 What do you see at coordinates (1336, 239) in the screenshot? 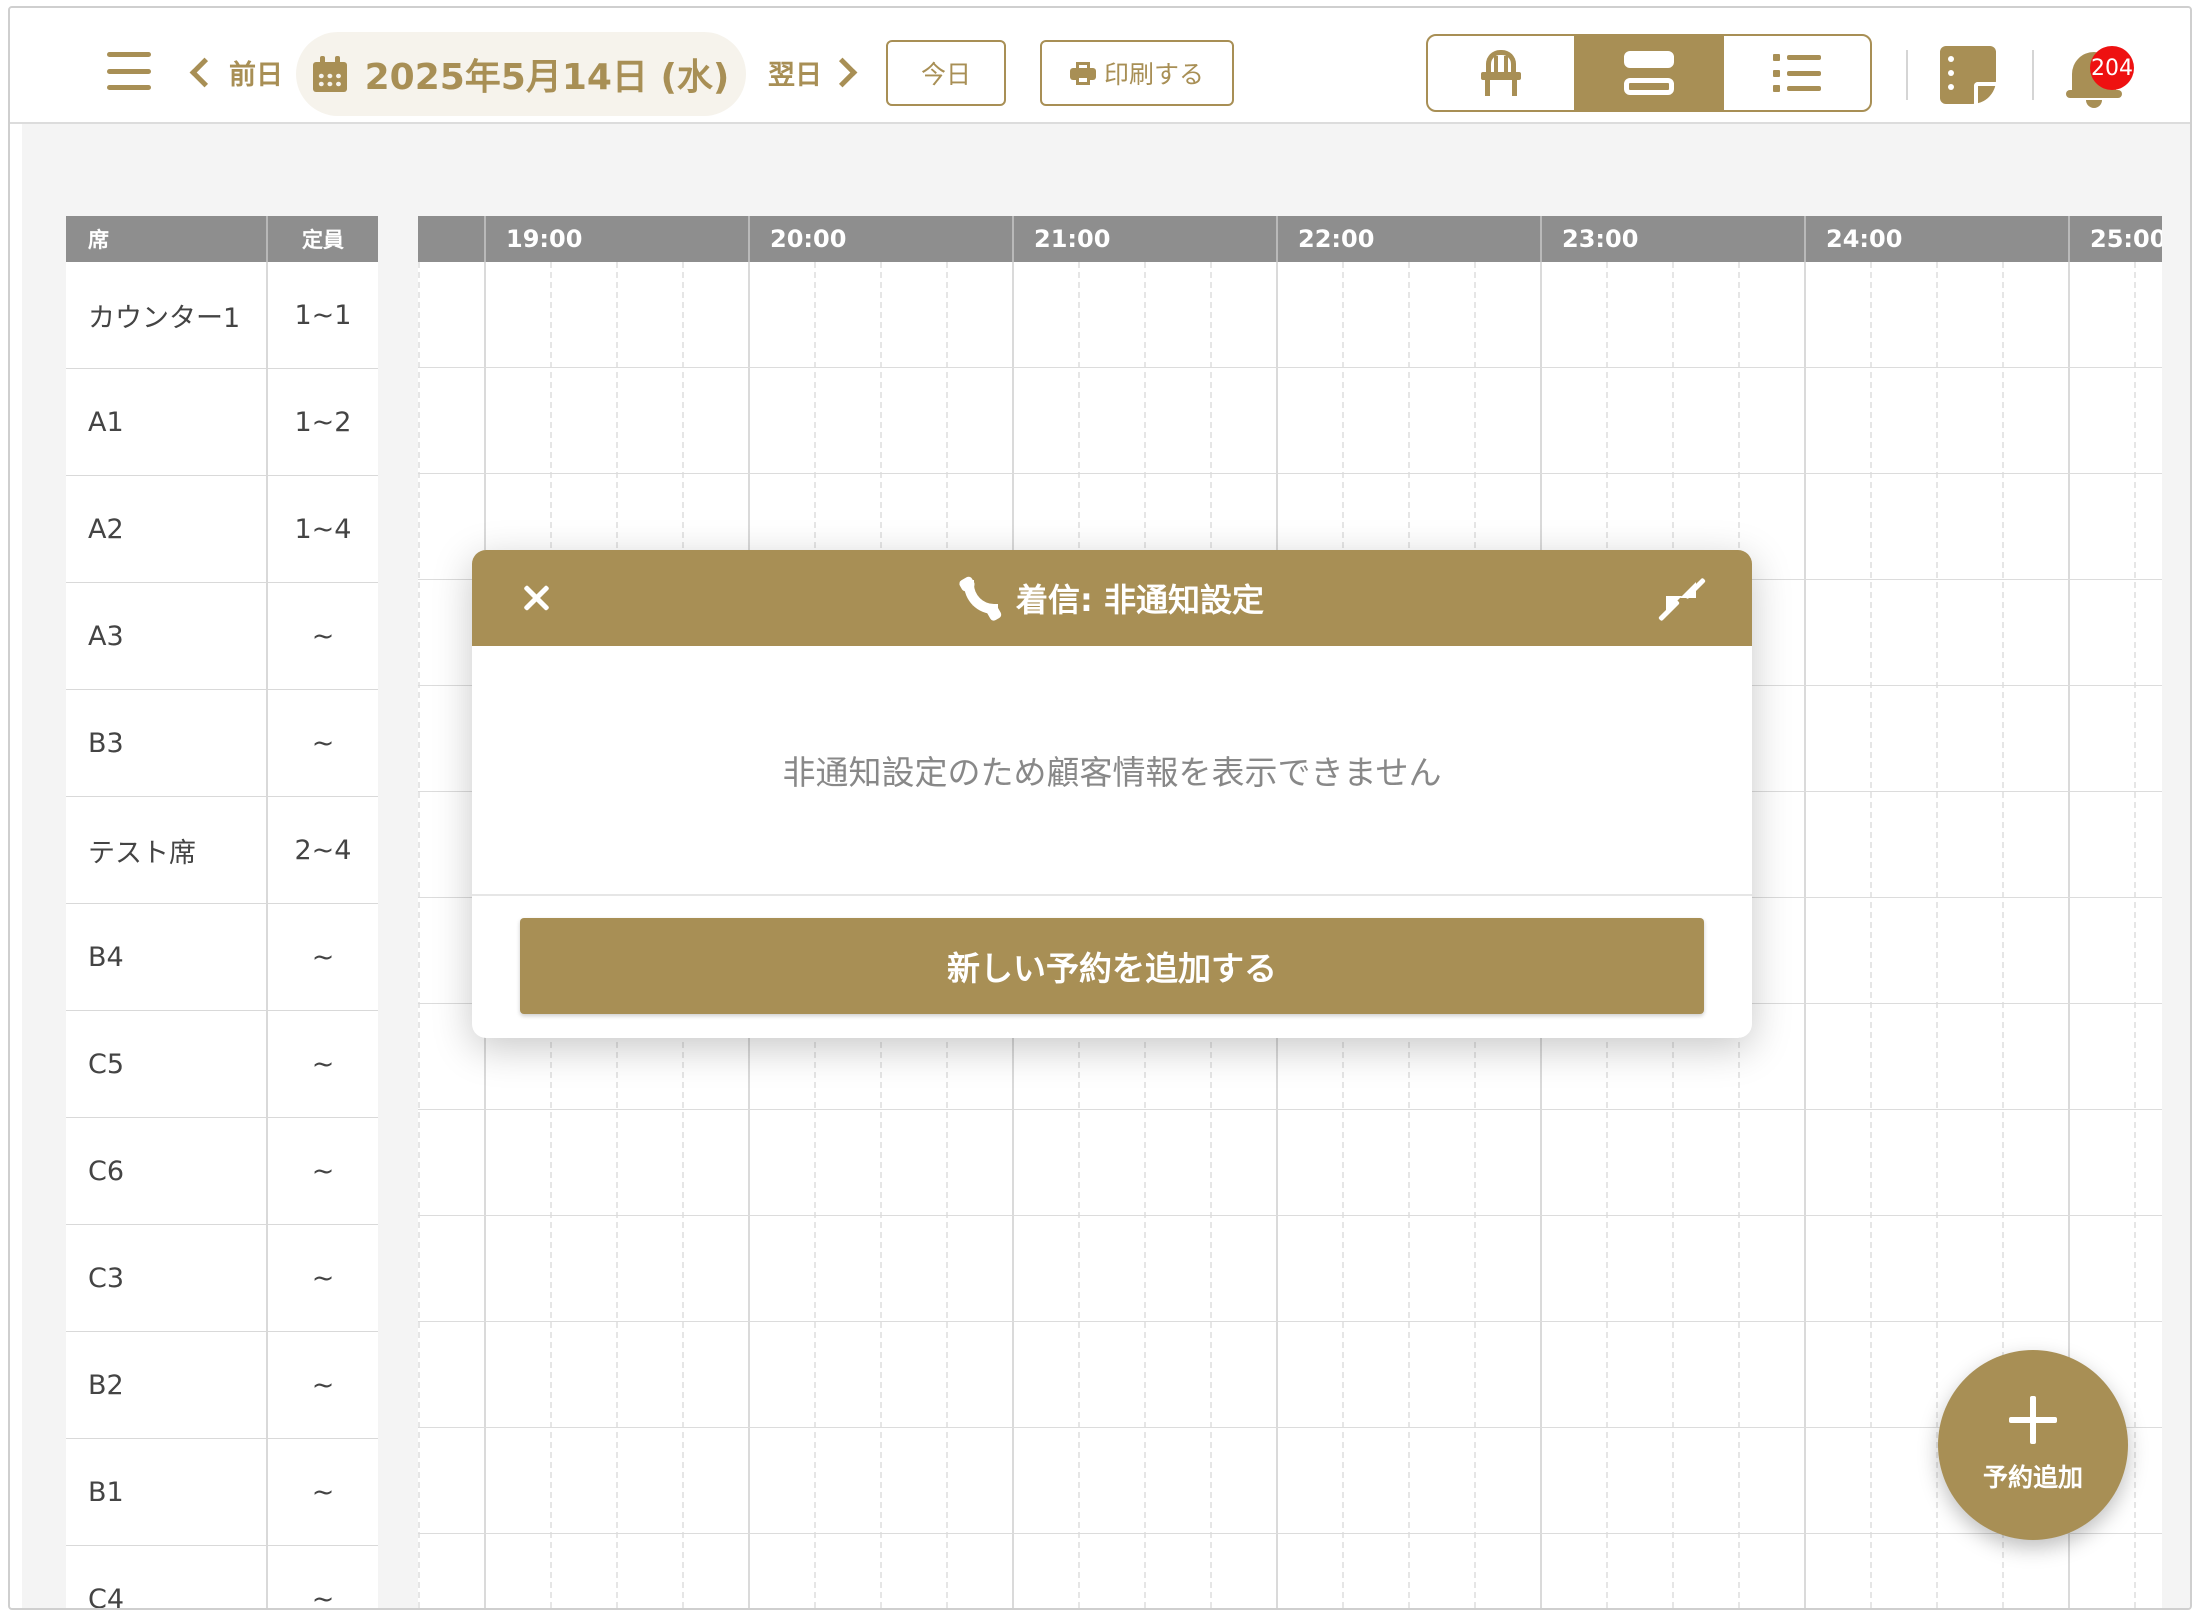
I see `timeline-hour-label: 22:00` at bounding box center [1336, 239].